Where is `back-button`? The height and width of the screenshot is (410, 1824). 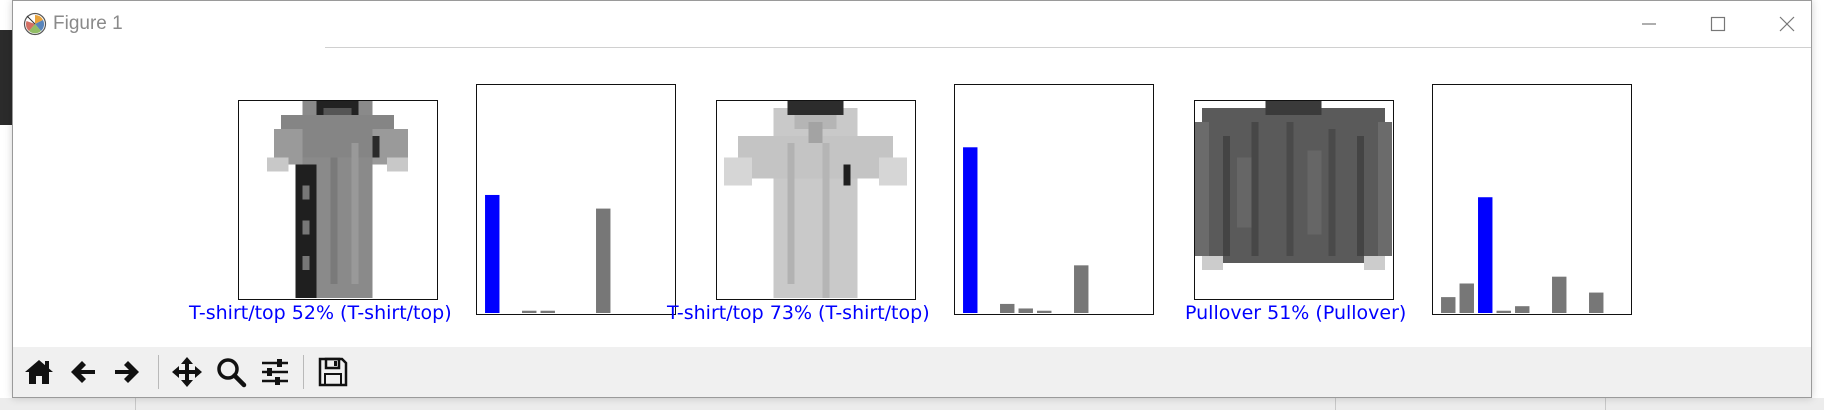 back-button is located at coordinates (83, 372).